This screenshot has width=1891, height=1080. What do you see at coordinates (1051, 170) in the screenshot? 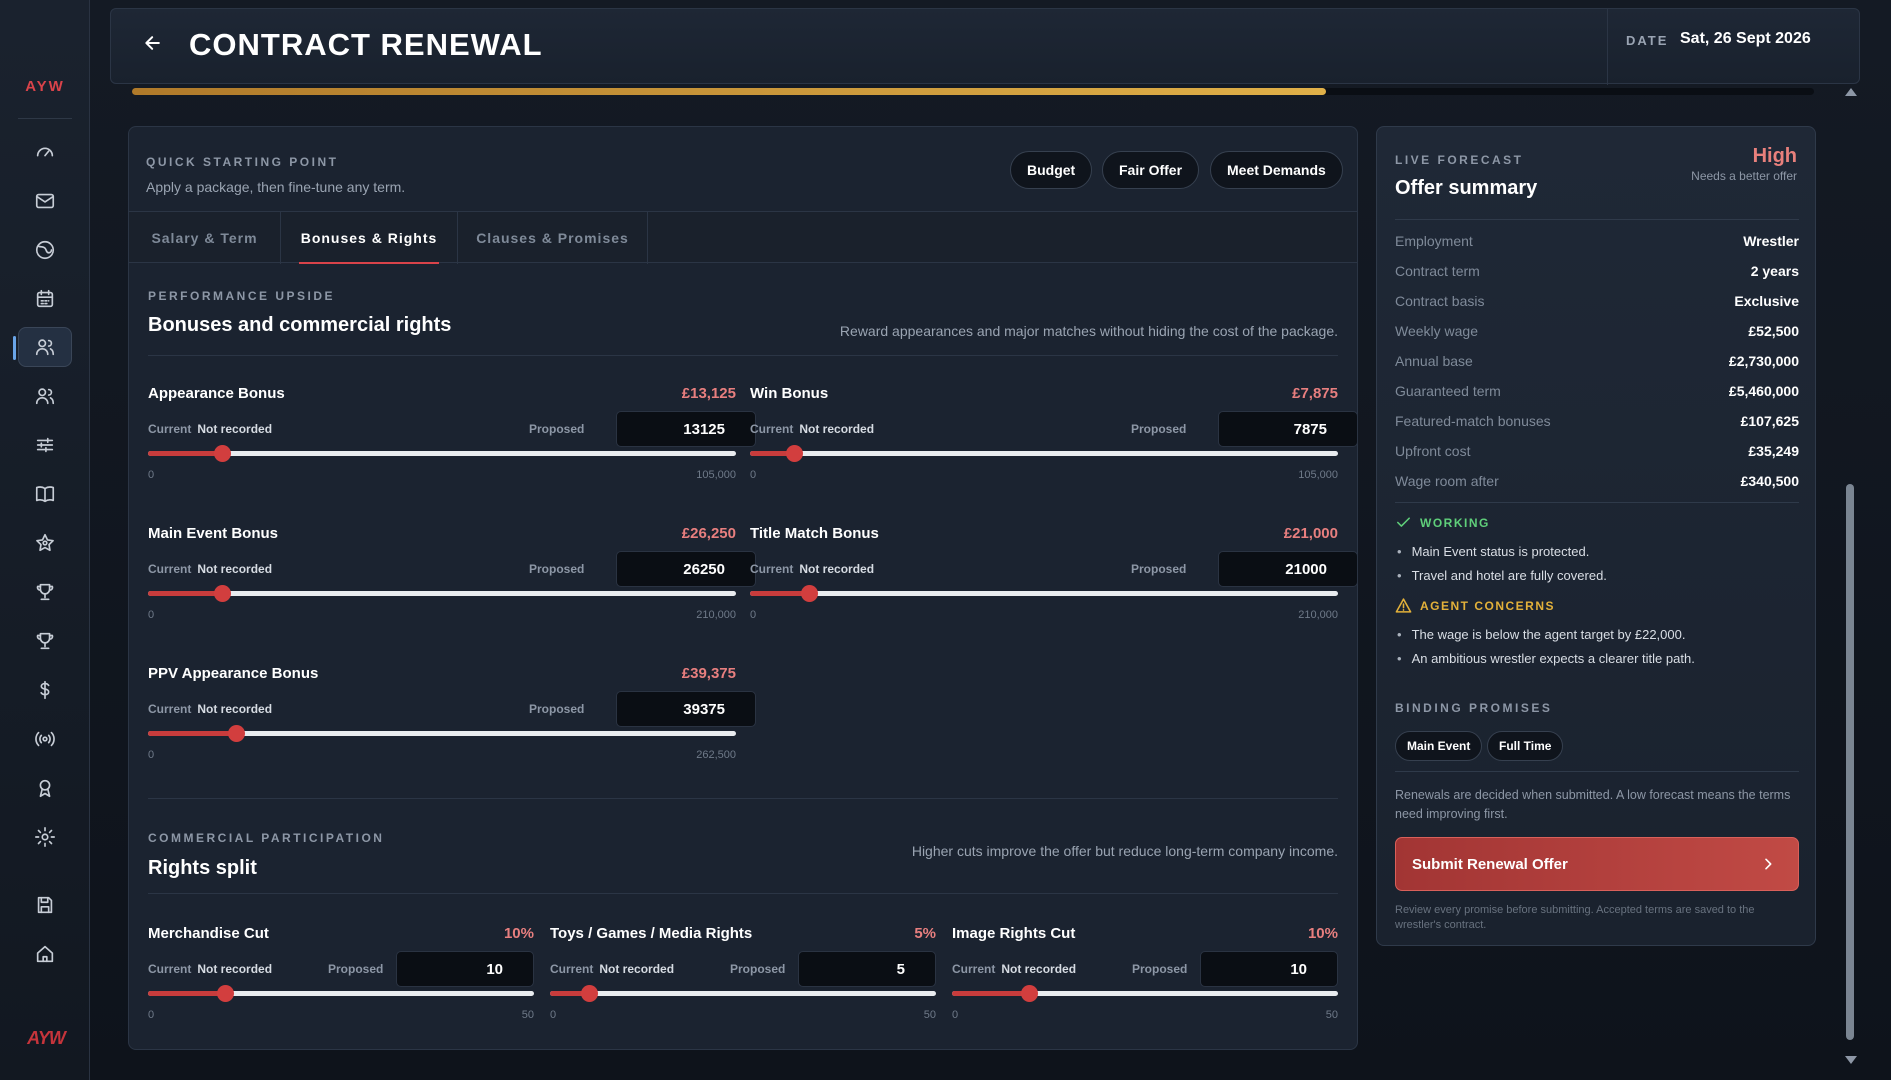
I see `budget-button: Budget` at bounding box center [1051, 170].